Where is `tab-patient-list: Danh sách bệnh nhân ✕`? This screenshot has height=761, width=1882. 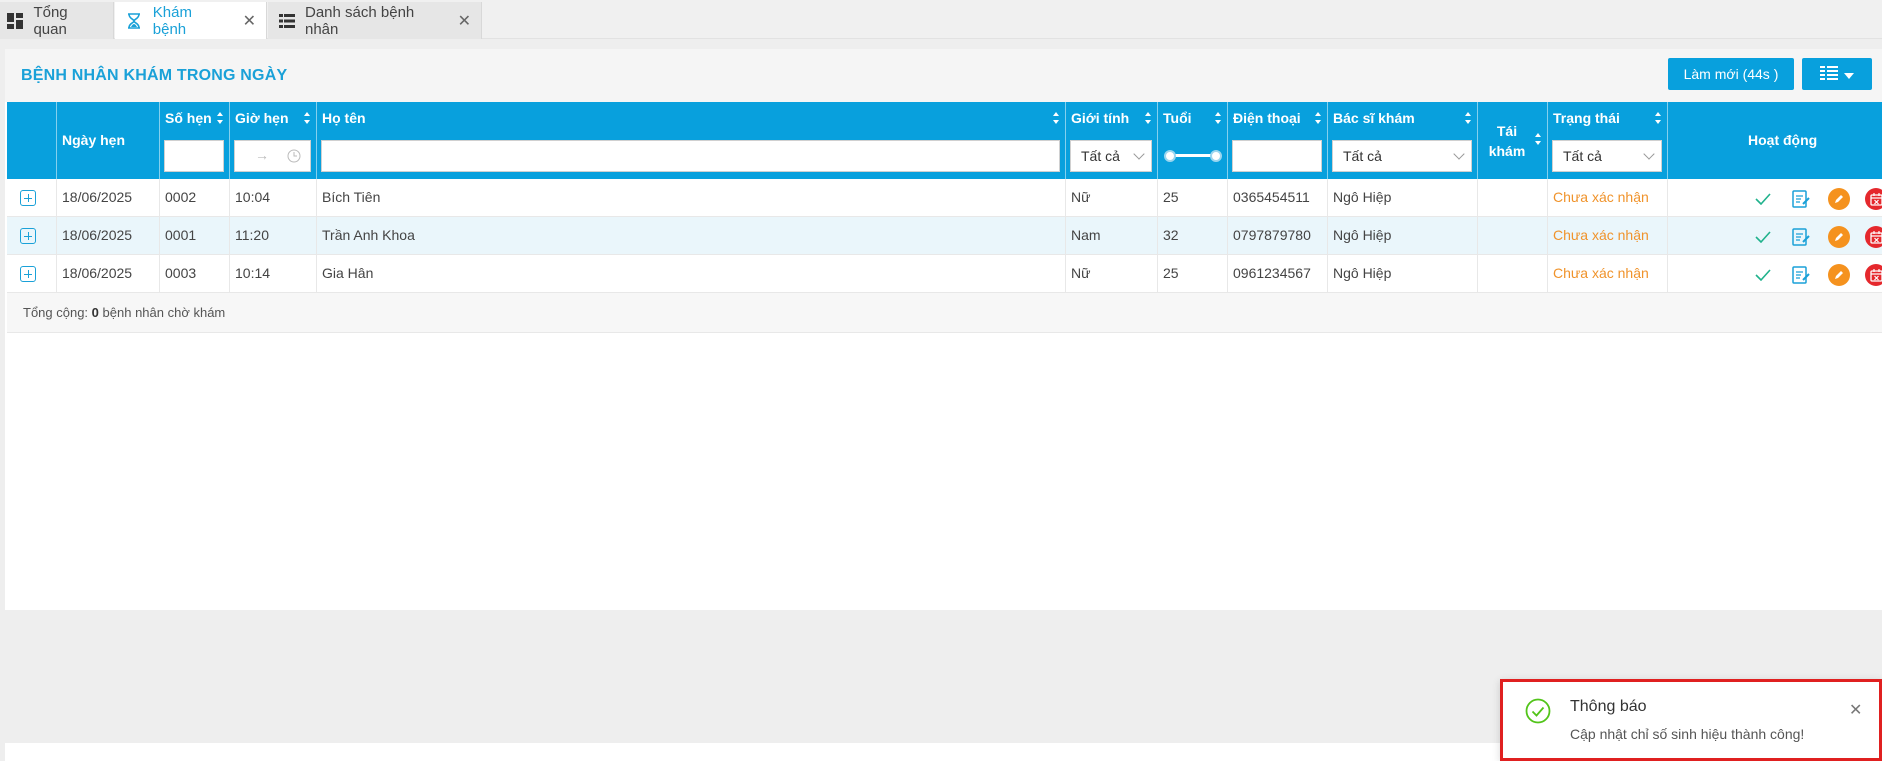
tab-patient-list: Danh sách bệnh nhân ✕ is located at coordinates (375, 20).